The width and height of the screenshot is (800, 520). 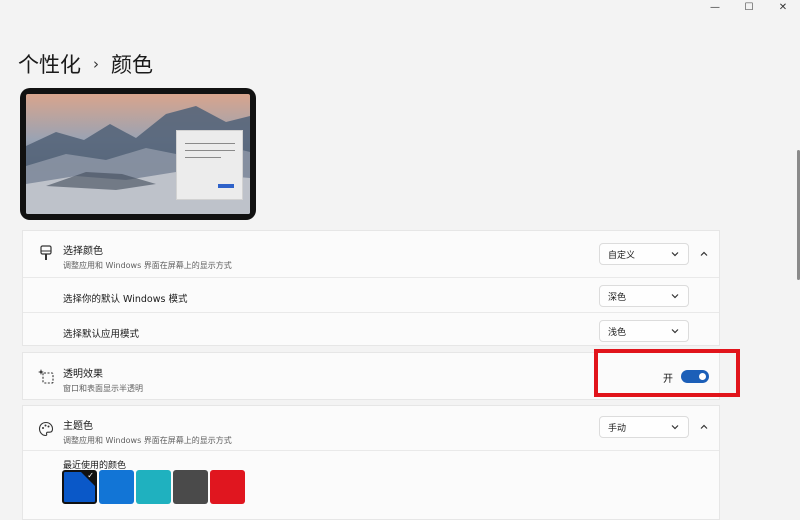 I want to click on maximize-button: ☐, so click(x=749, y=7).